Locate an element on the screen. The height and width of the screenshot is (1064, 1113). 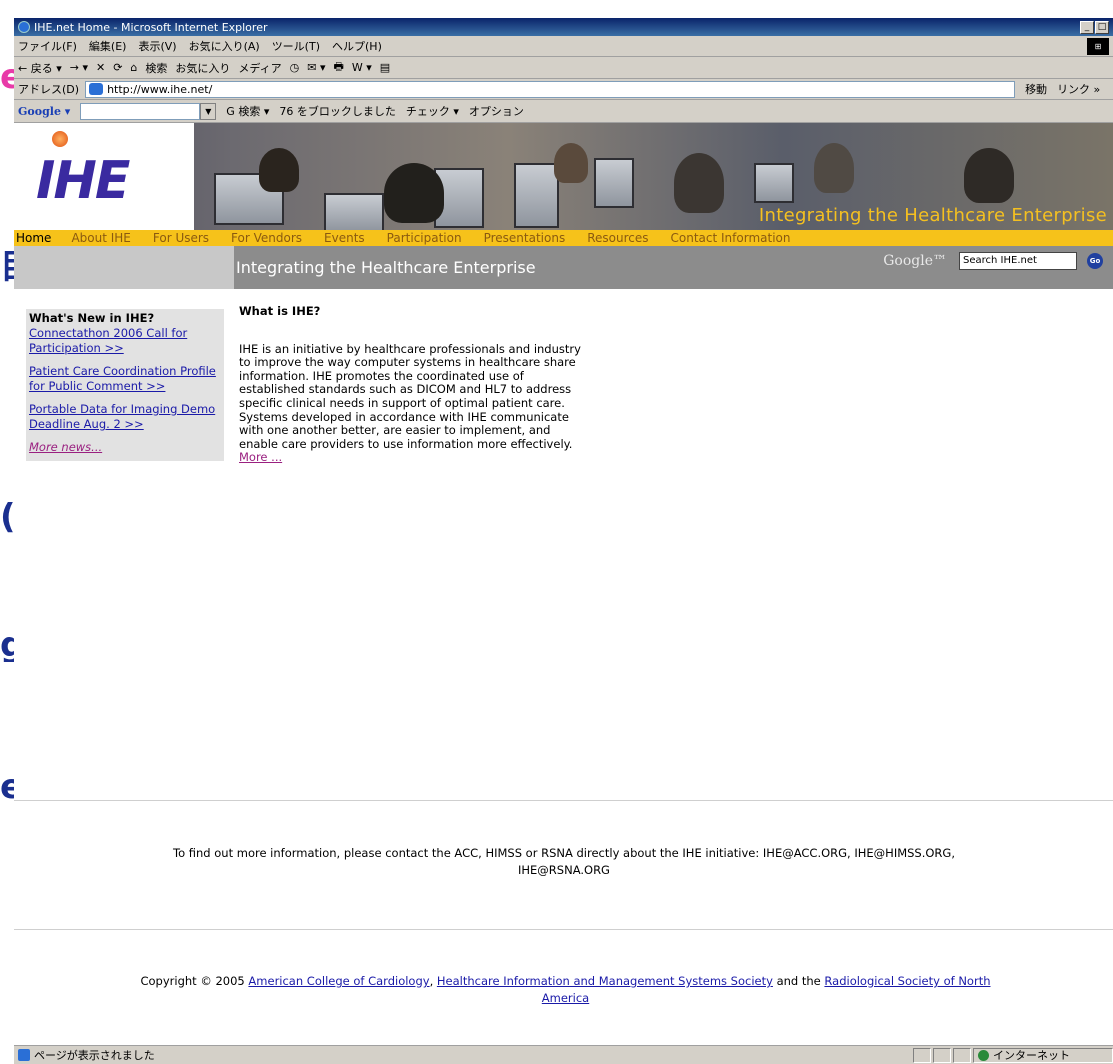
menu-view: 表示(V) is located at coordinates (157, 46).